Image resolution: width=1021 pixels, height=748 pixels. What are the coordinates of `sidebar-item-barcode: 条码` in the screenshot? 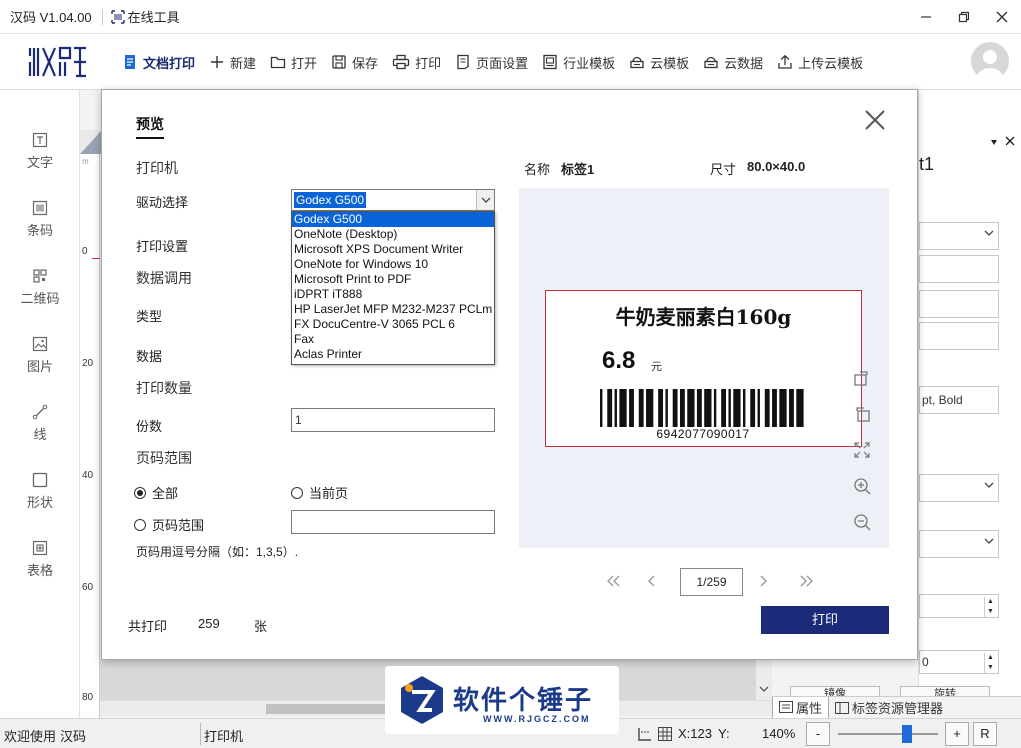 It's located at (40, 219).